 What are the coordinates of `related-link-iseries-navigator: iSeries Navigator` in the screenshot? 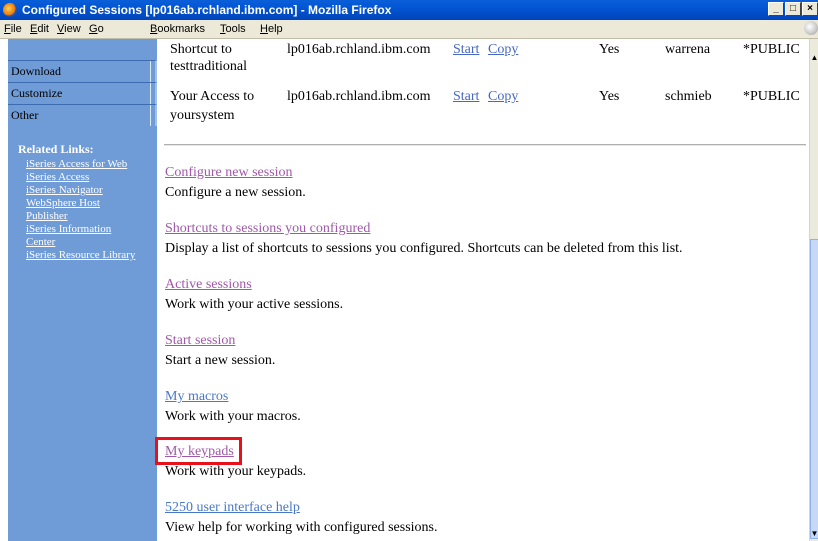 It's located at (91, 190).